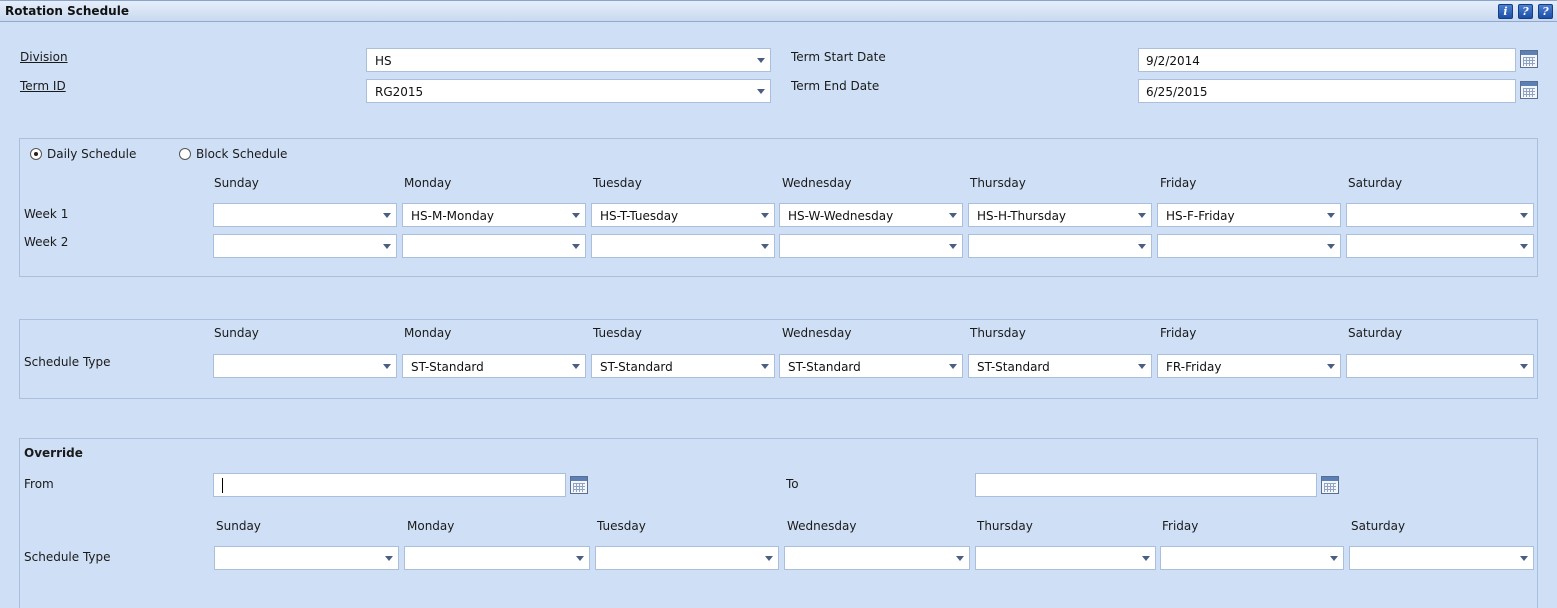 The image size is (1557, 608). I want to click on week-1-thursday-select: HS-H-Thursday, so click(1060, 215).